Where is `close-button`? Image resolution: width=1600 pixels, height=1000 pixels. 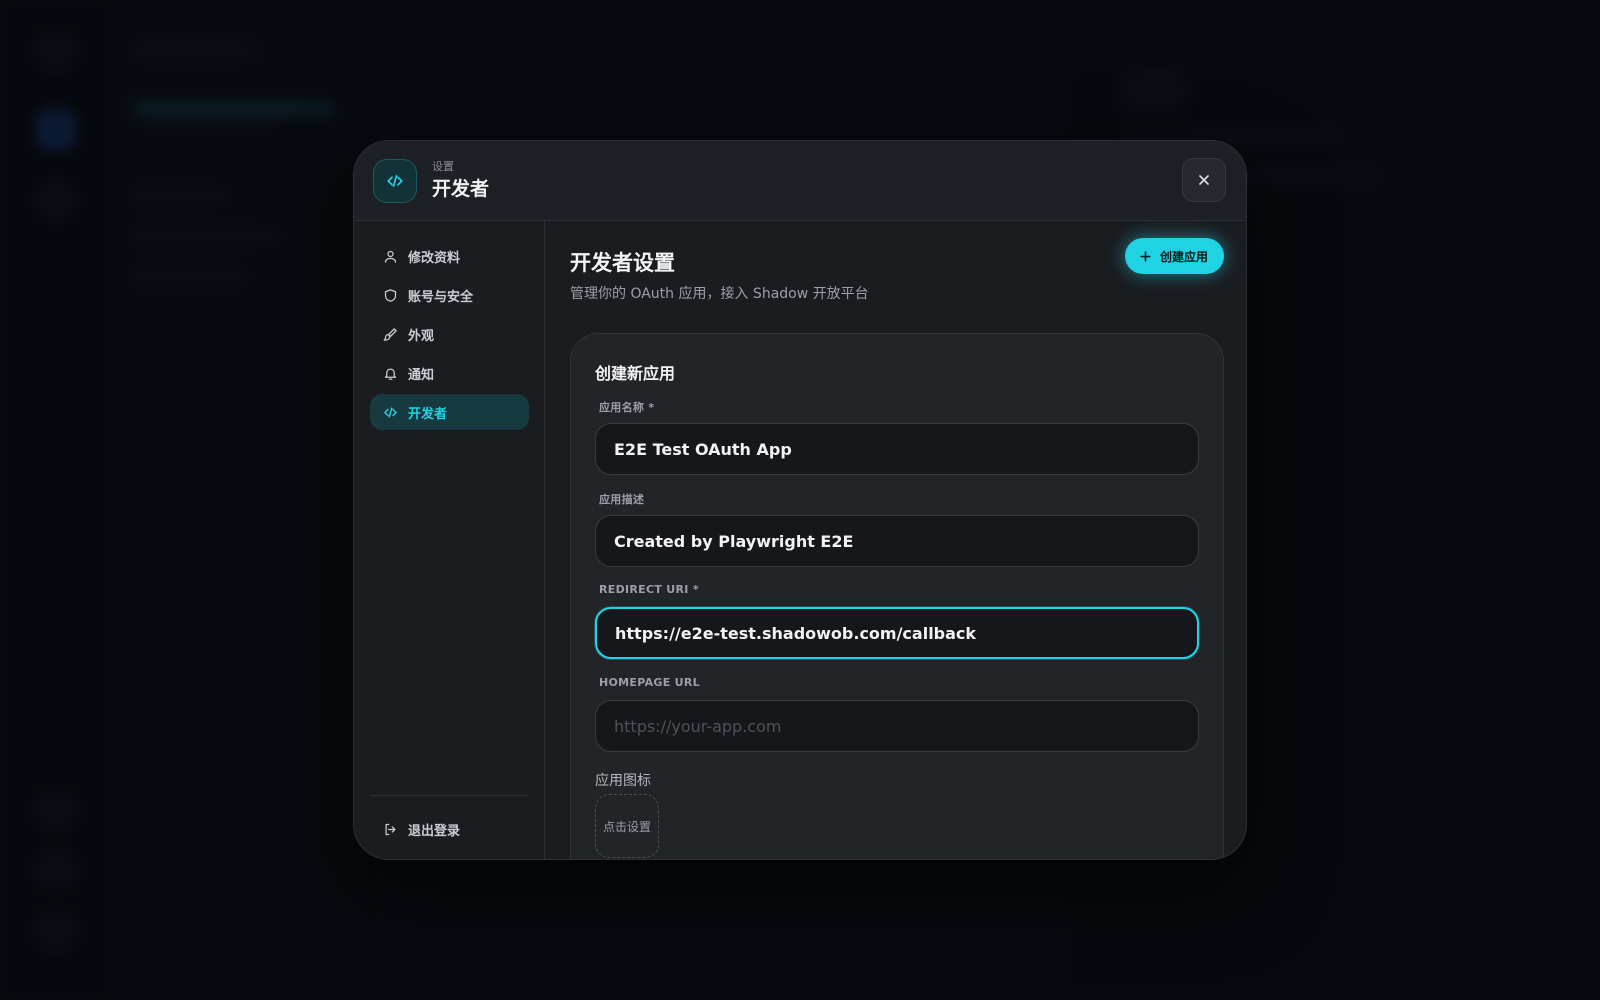
close-button is located at coordinates (1204, 180).